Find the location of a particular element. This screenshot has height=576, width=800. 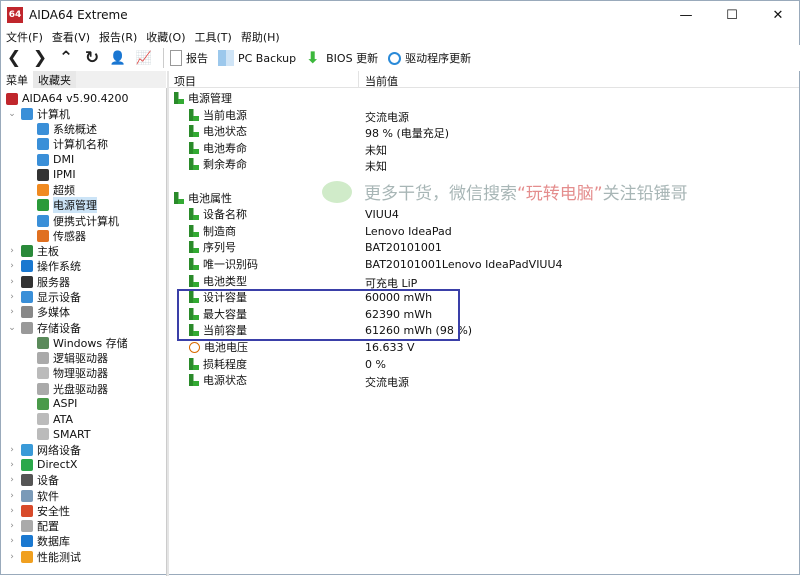

tree-item-label: 数据库 is located at coordinates (53, 542).